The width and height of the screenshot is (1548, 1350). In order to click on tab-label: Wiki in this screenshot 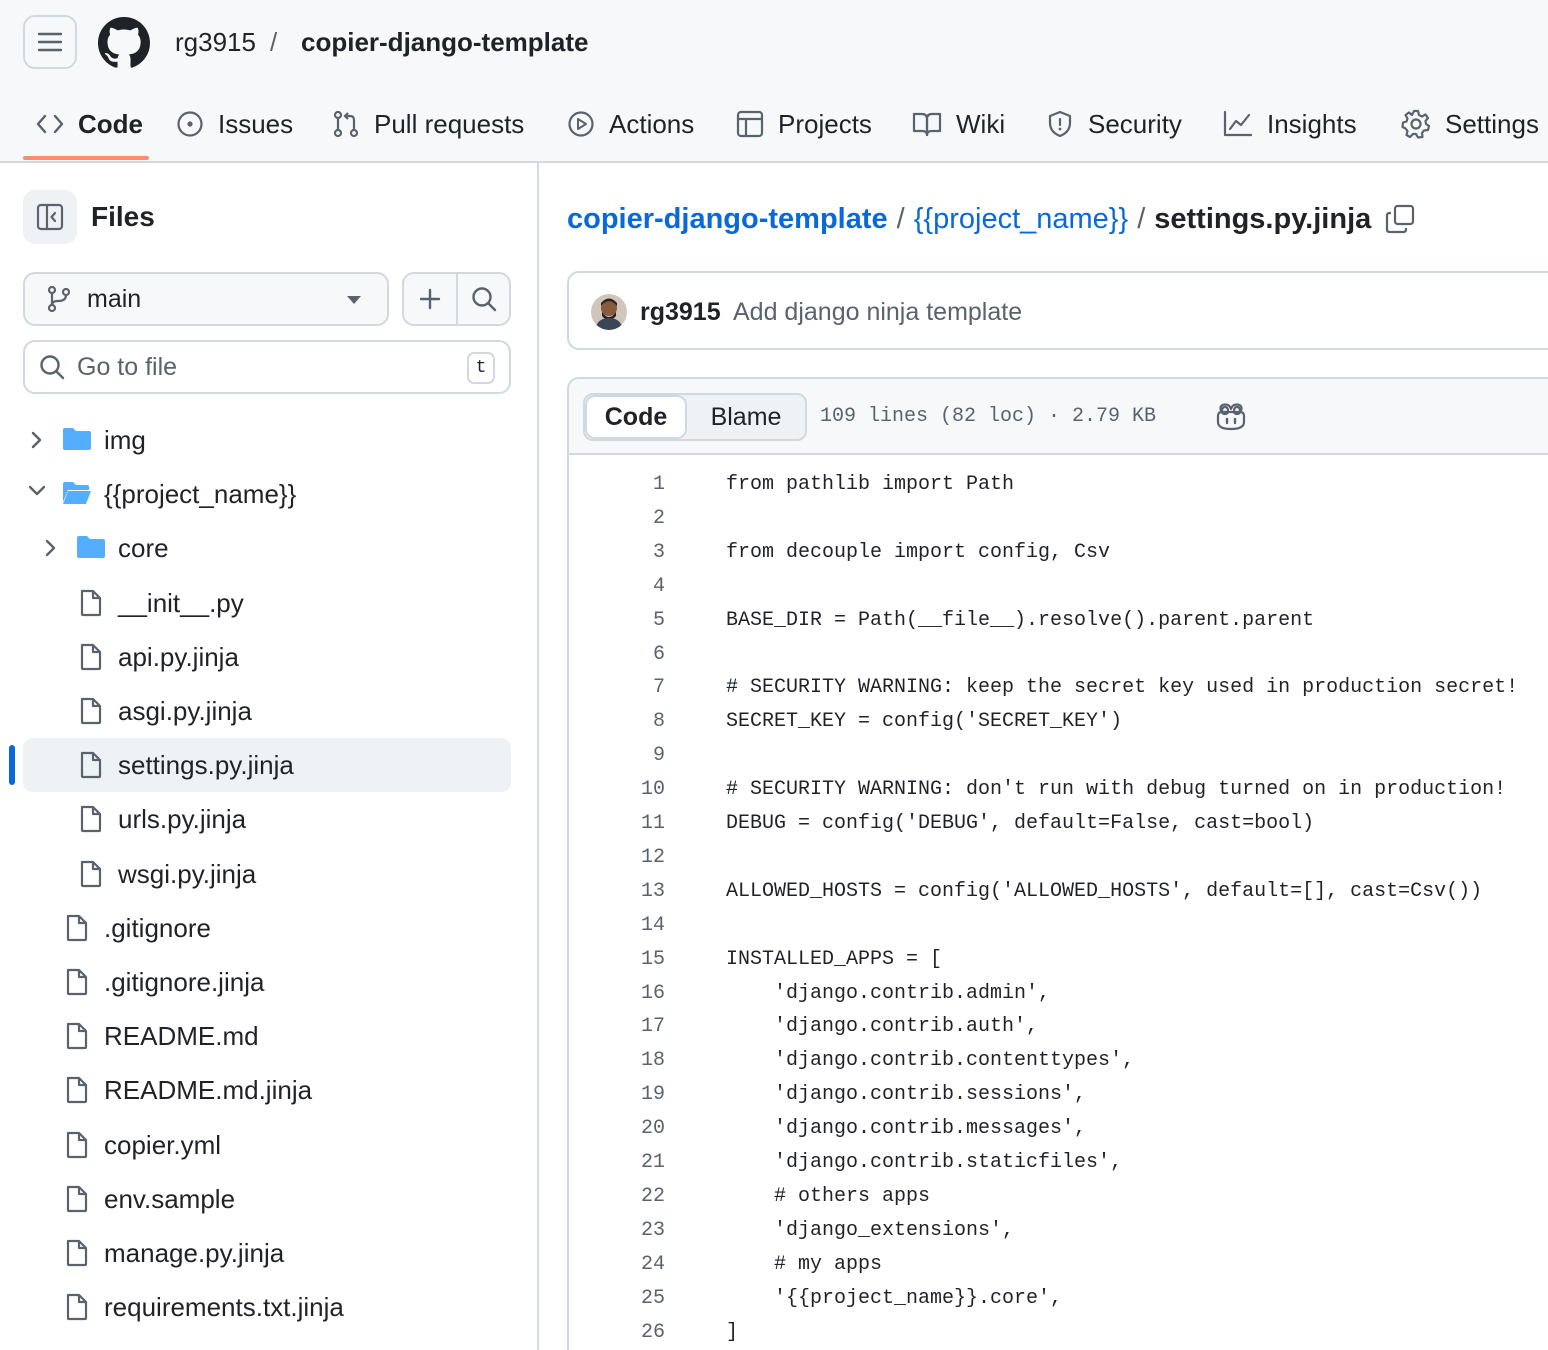, I will do `click(981, 123)`.